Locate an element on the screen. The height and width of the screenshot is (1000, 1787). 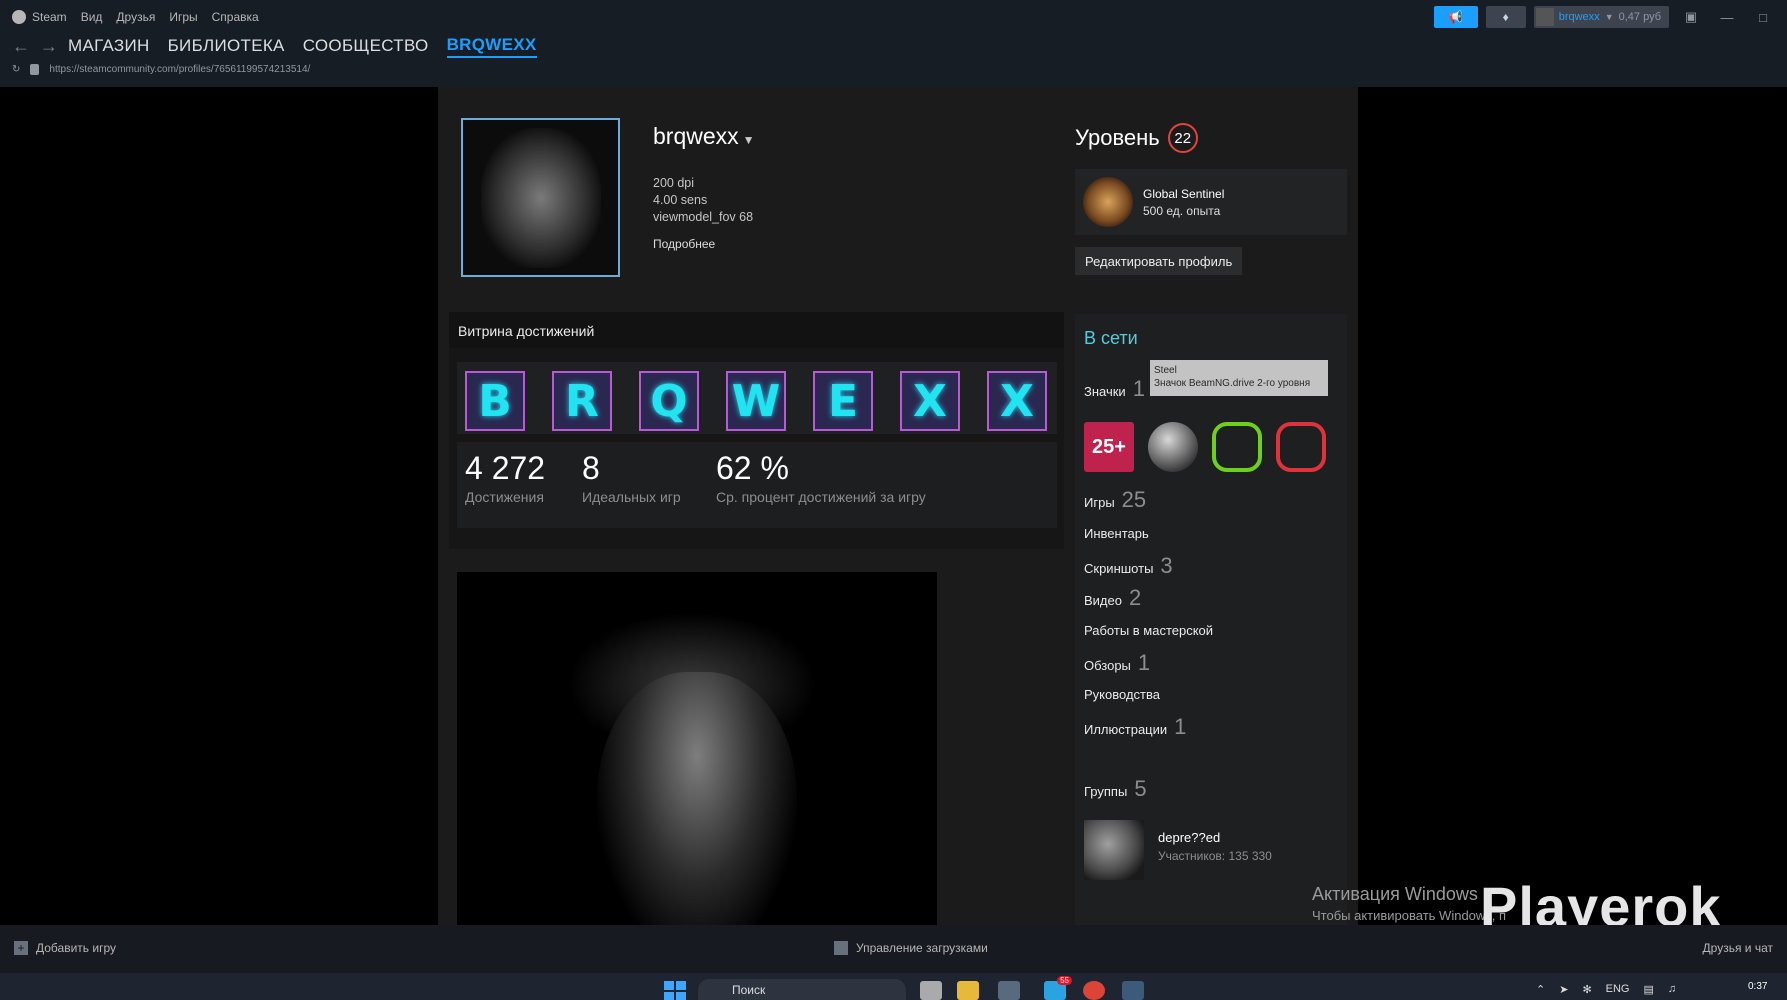
sidebar-item-count: 1 is located at coordinates (1138, 388).